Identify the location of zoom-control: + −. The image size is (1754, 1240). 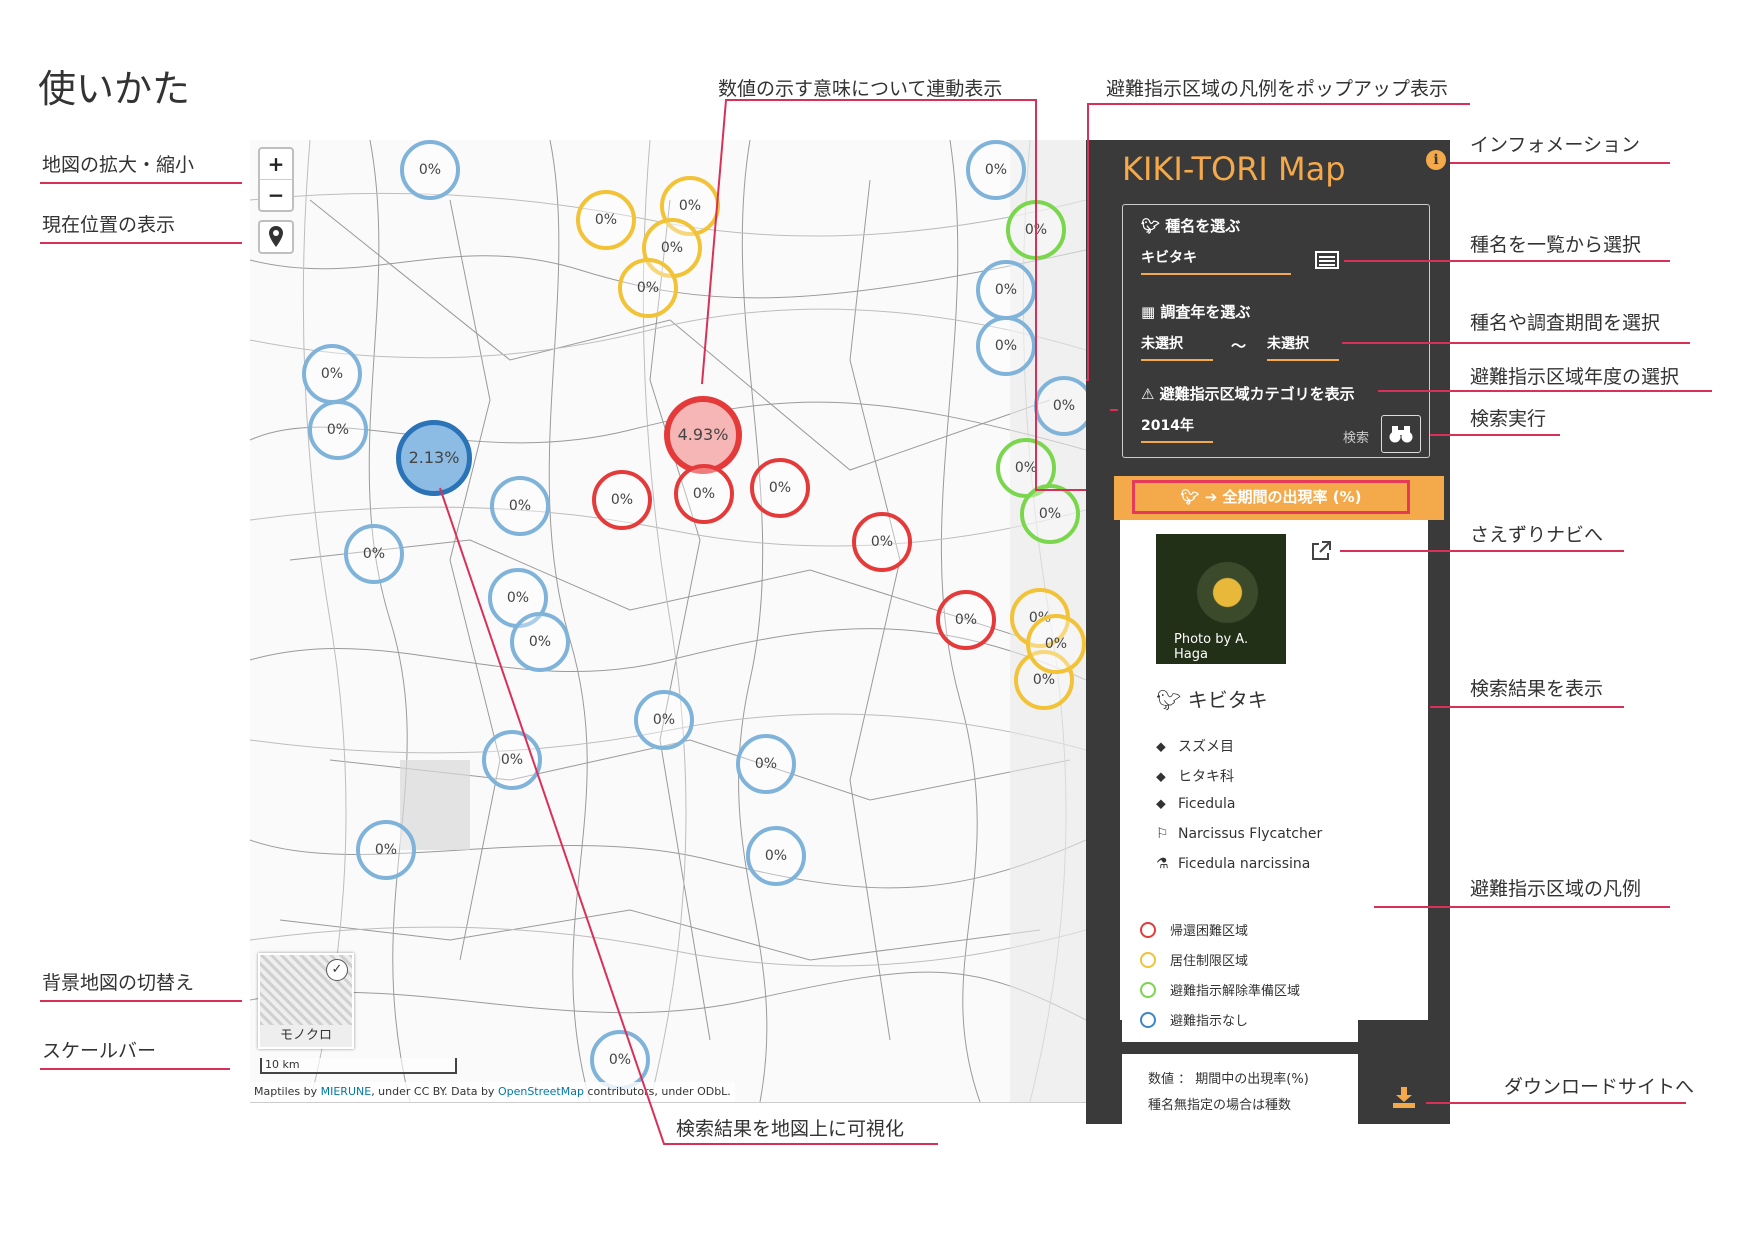
(276, 179).